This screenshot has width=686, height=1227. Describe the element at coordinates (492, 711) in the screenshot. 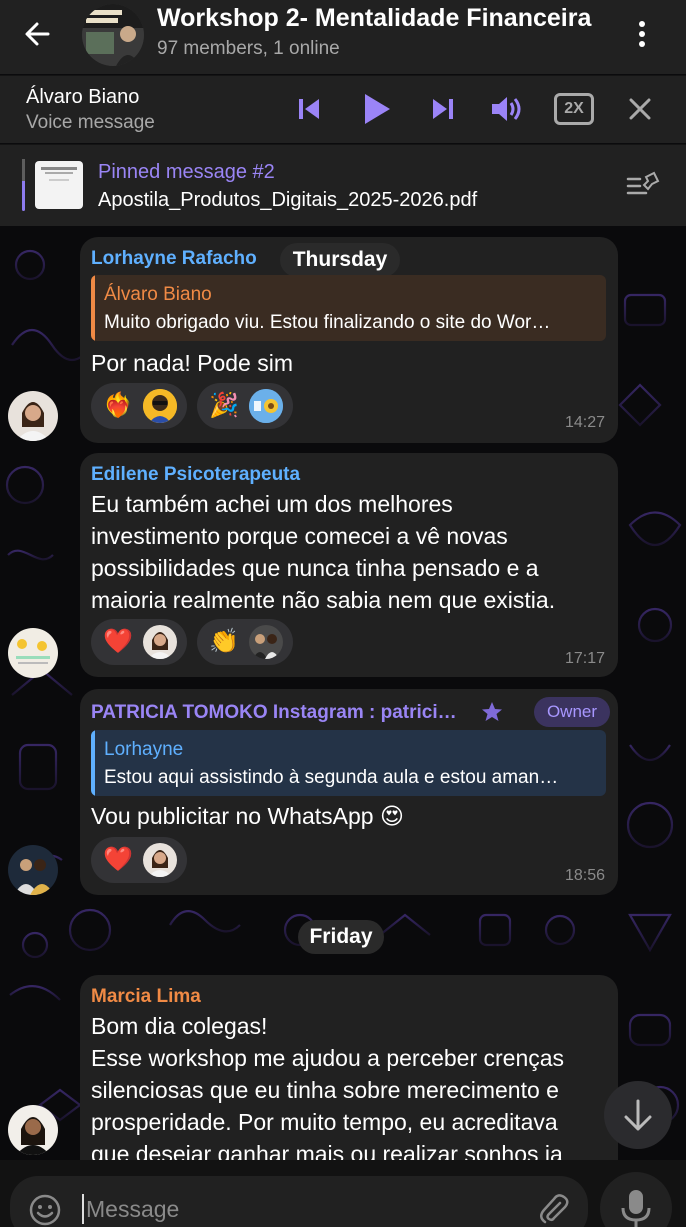

I see `star-icon` at that location.